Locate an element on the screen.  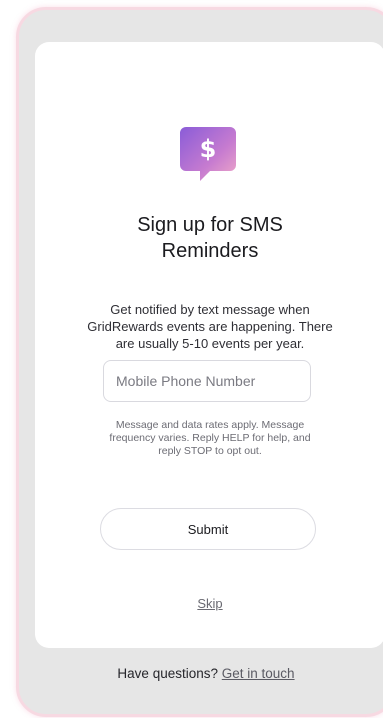
phone-number-input is located at coordinates (207, 381).